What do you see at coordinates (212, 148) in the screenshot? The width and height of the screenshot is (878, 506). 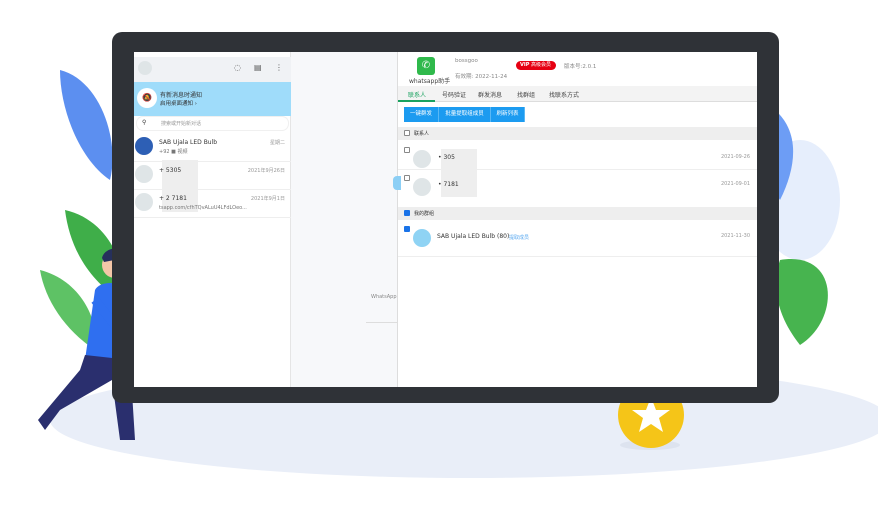 I see `chat-item: SAB Ujala LED Bulb +92 ■ 视频 星期二` at bounding box center [212, 148].